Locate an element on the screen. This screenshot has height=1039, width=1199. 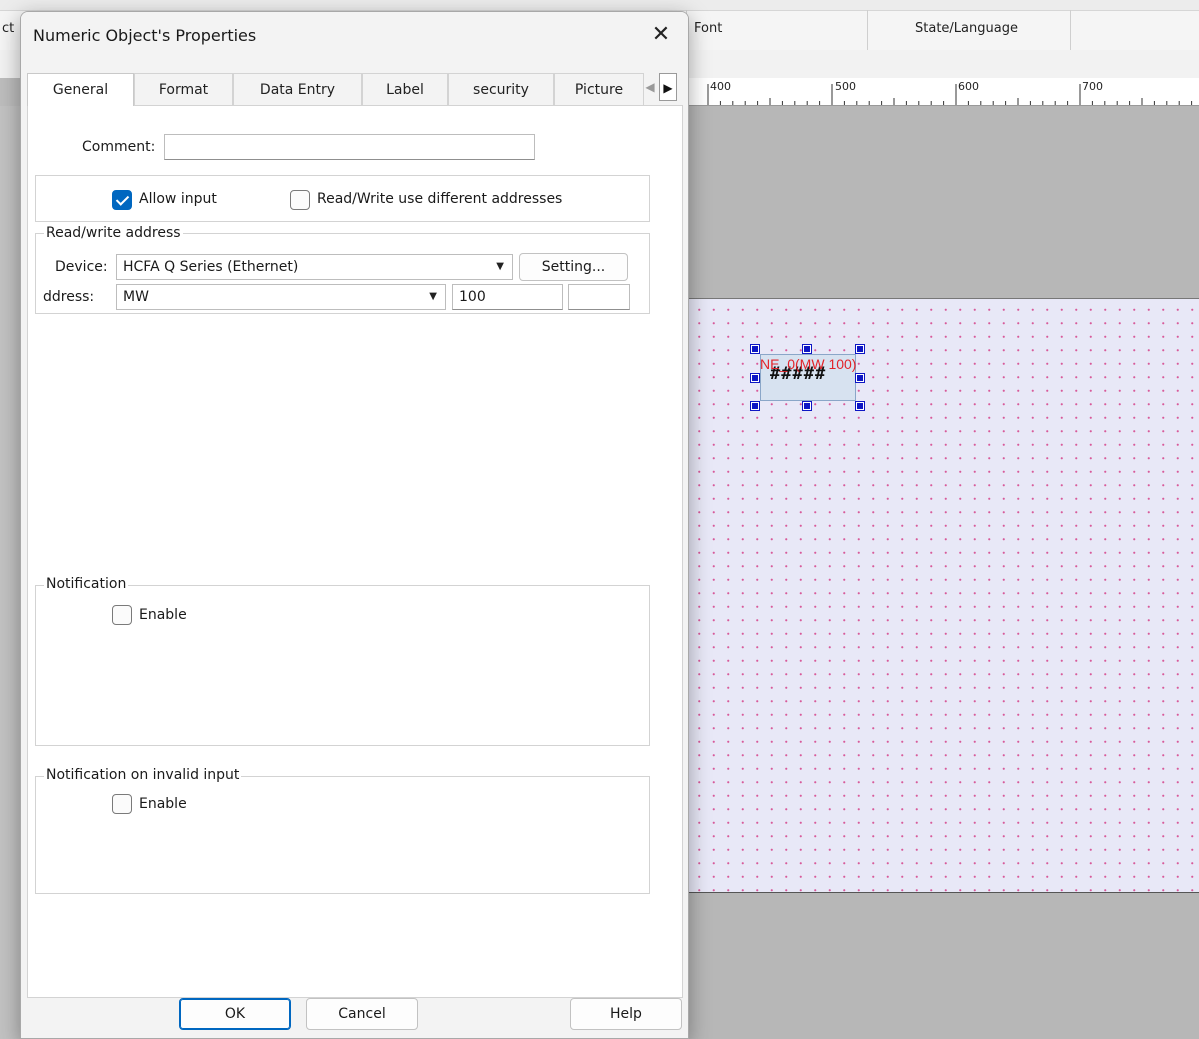
tab-label: Label is located at coordinates (405, 89).